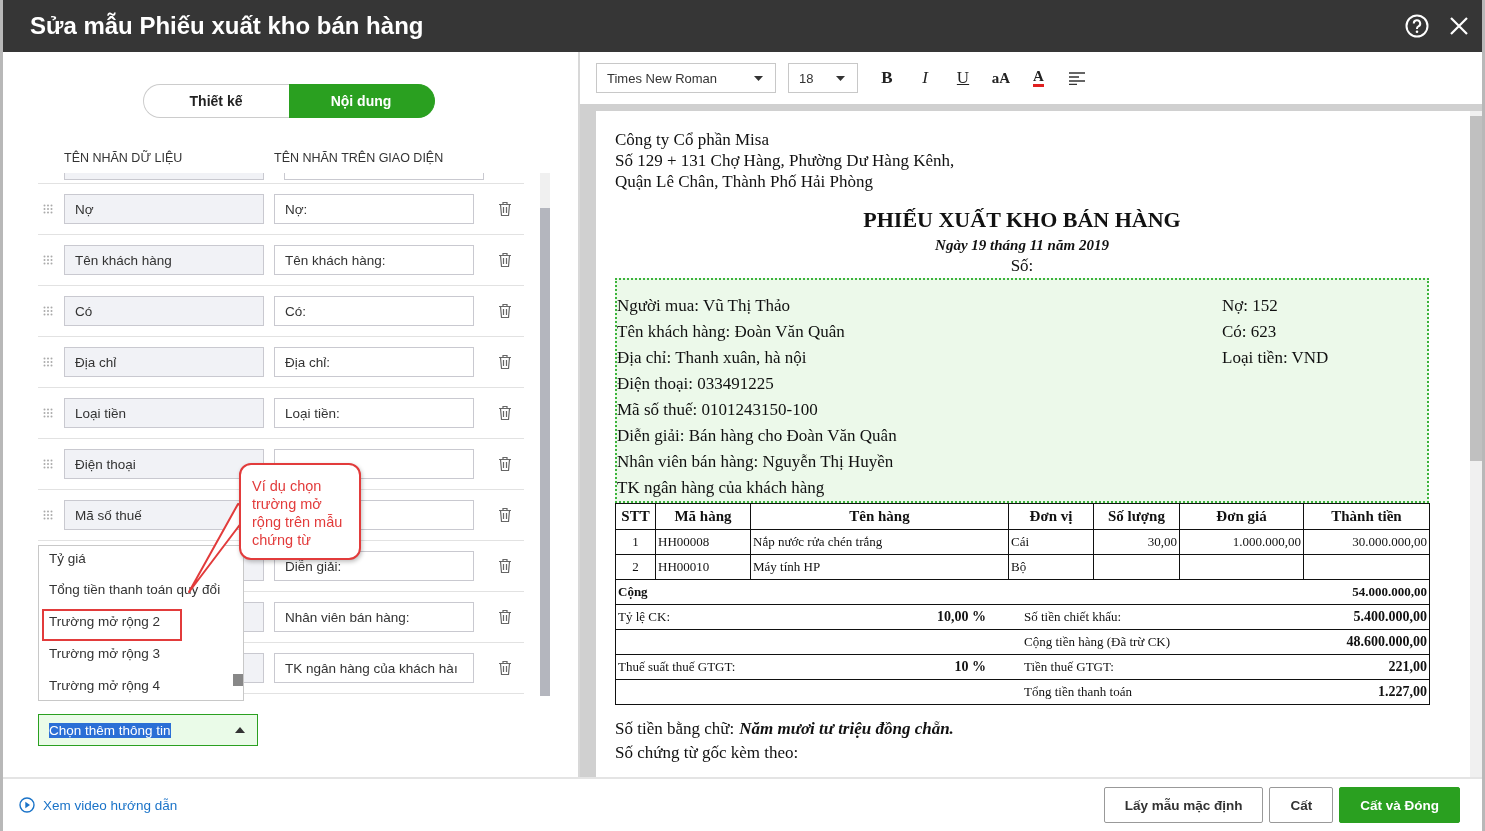  What do you see at coordinates (134, 657) in the screenshot?
I see `dropdown-option: Trường mở rộng 3` at bounding box center [134, 657].